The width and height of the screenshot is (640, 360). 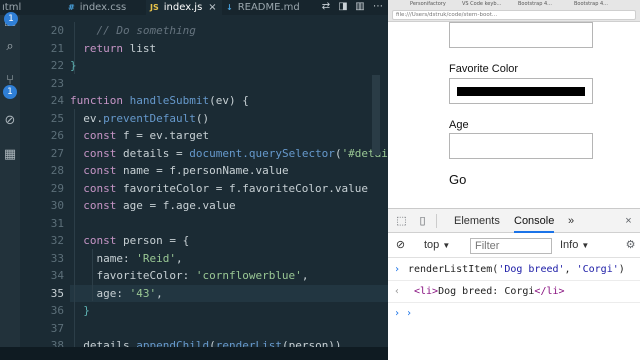 I want to click on line-number: 33, so click(x=57, y=258).